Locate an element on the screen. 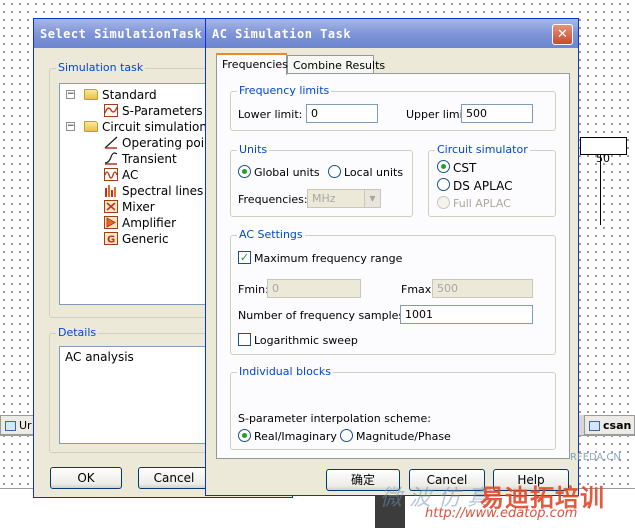  units-title: Units is located at coordinates (253, 149).